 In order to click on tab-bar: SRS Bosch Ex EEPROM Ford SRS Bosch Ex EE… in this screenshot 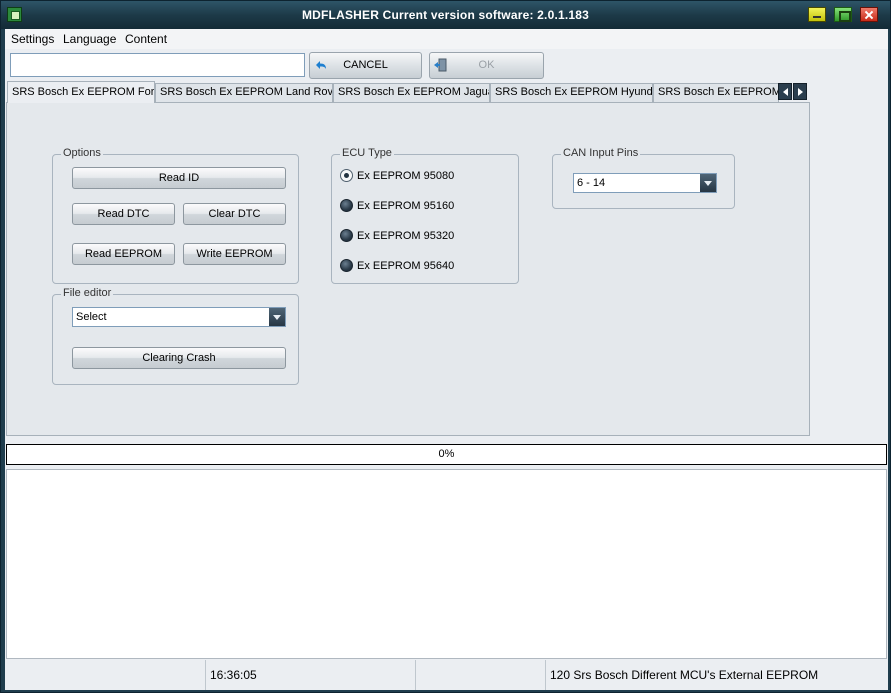, I will do `click(446, 92)`.